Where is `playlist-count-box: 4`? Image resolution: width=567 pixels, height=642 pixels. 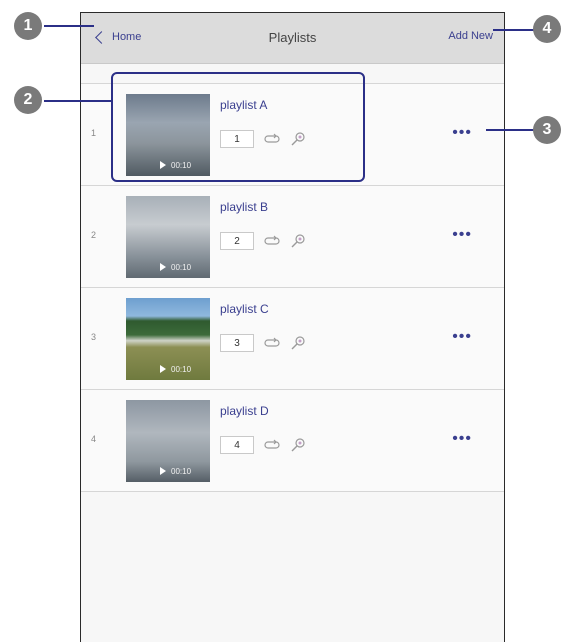
playlist-count-box: 4 is located at coordinates (237, 445).